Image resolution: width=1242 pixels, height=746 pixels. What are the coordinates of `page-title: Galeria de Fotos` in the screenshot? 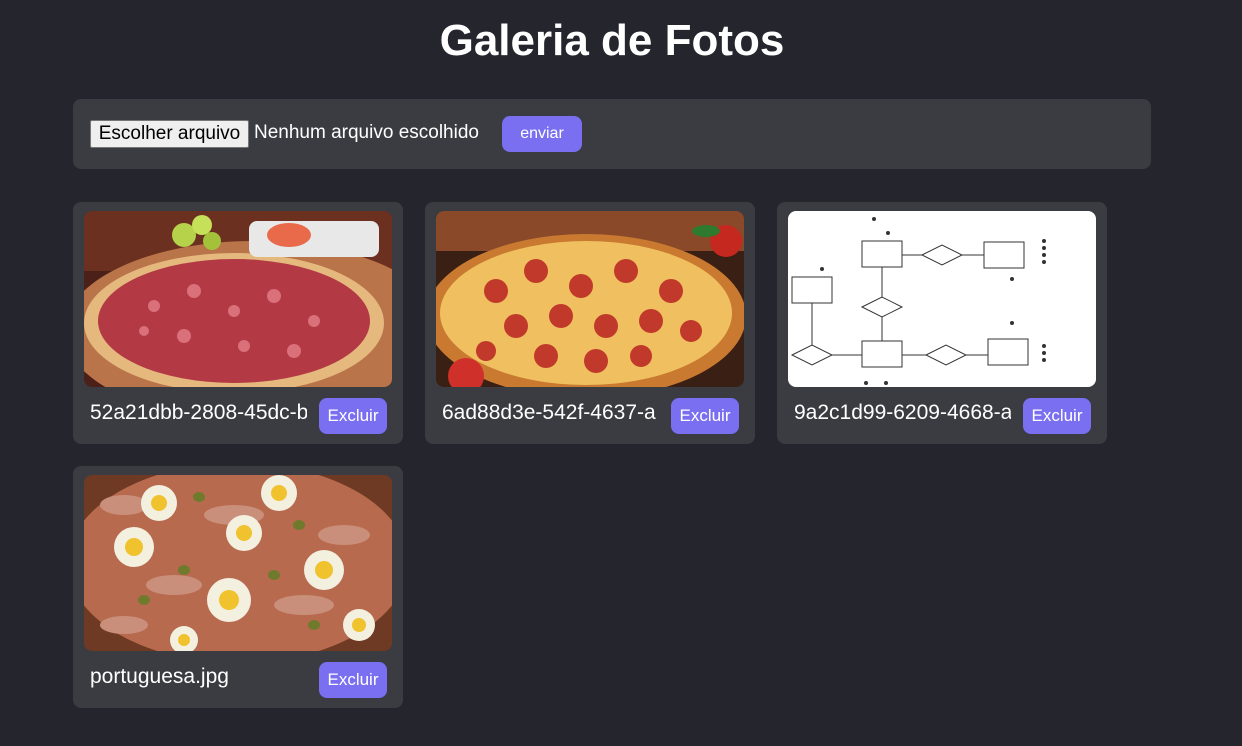 It's located at (612, 40).